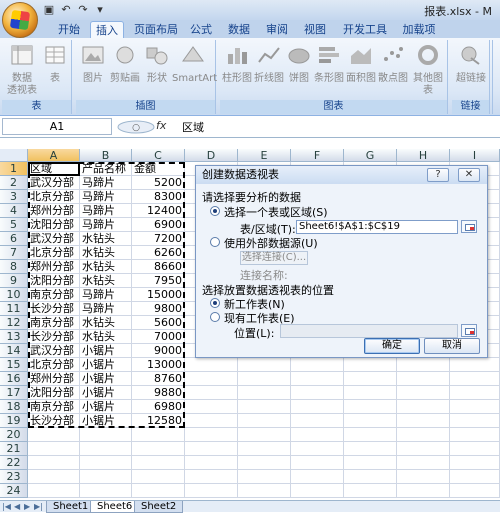  I want to click on column-header-a: A, so click(54, 155).